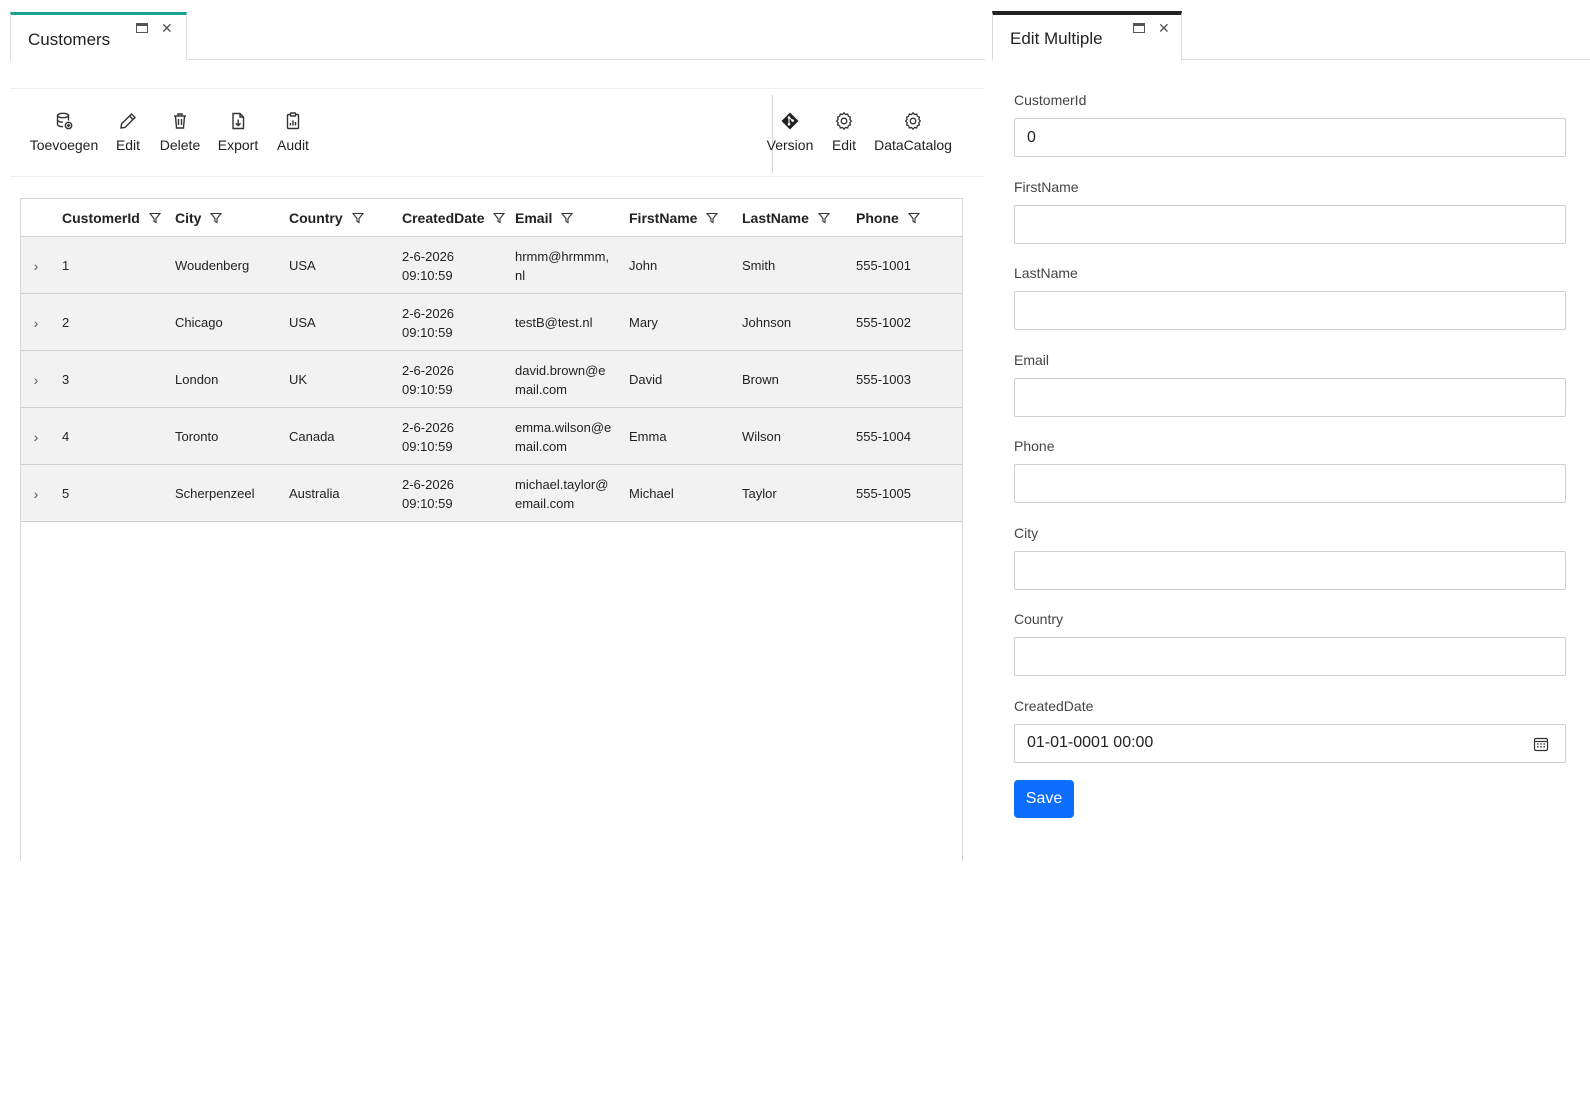 The width and height of the screenshot is (1590, 1110). I want to click on cell-text: Woudenberg, so click(212, 265).